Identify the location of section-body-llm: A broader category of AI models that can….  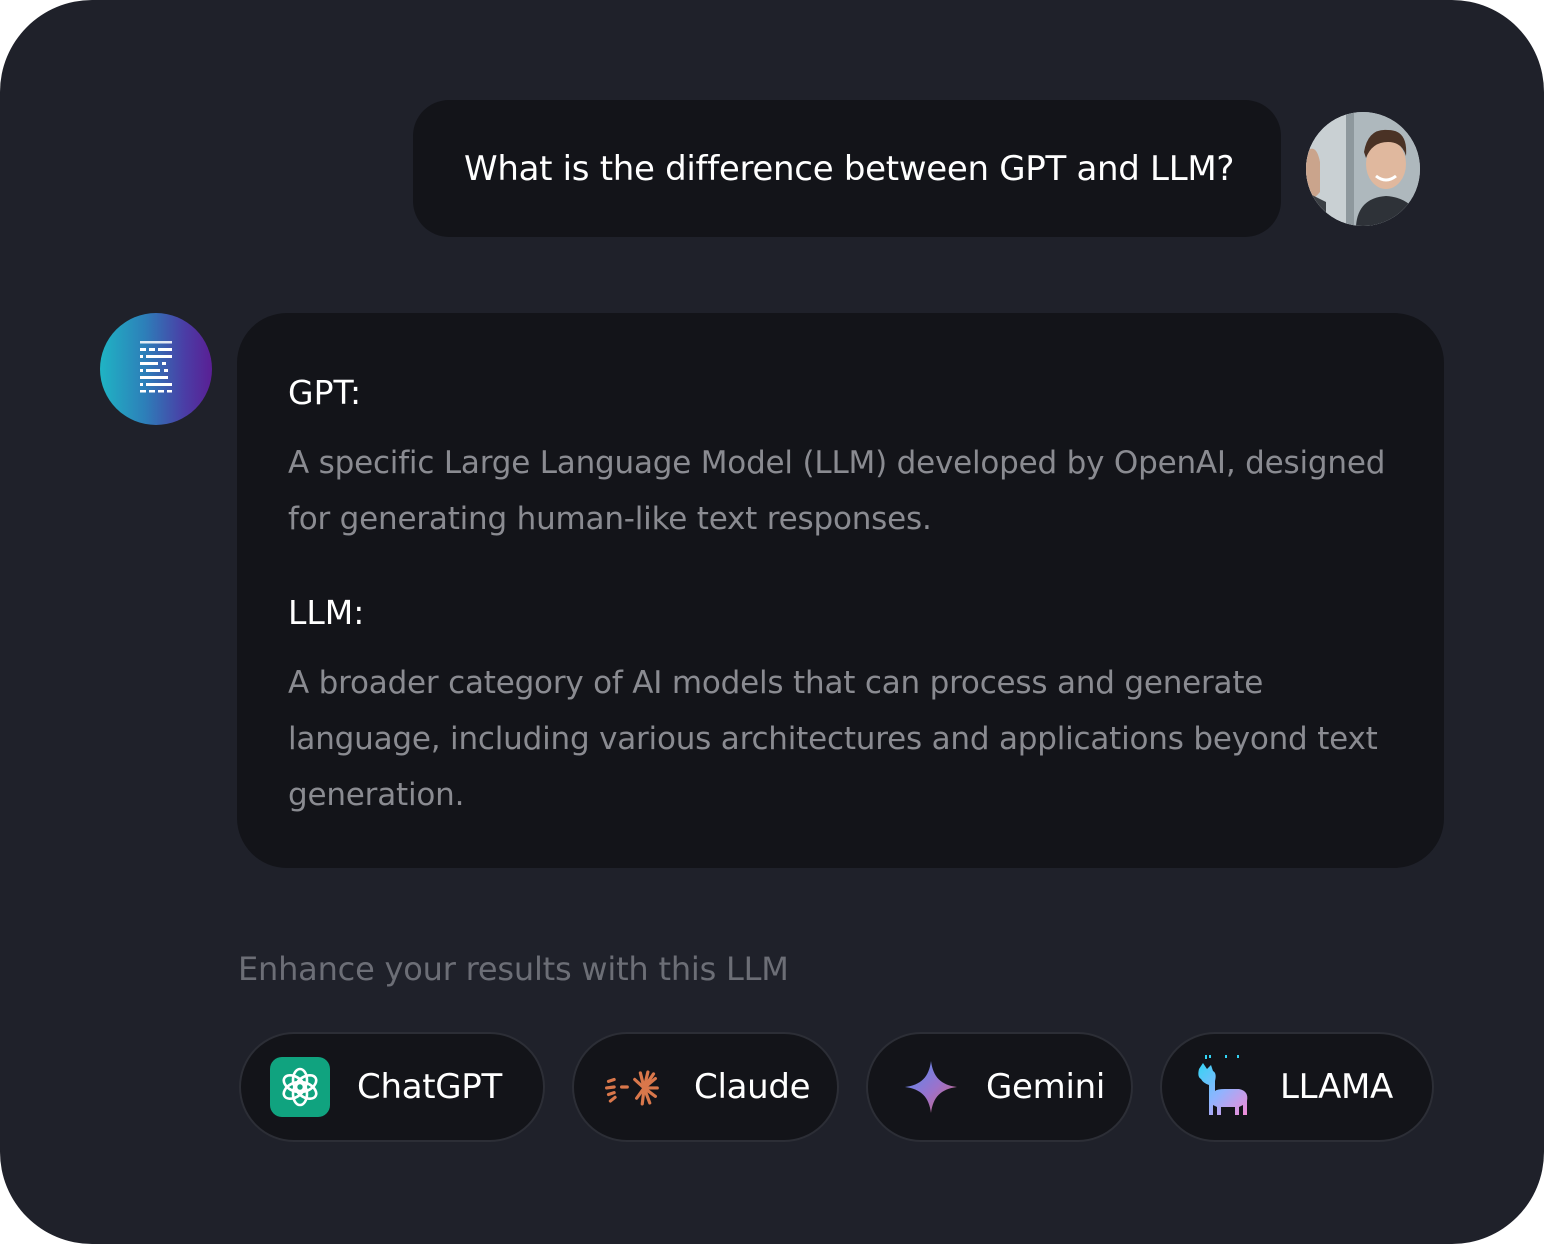
(833, 739).